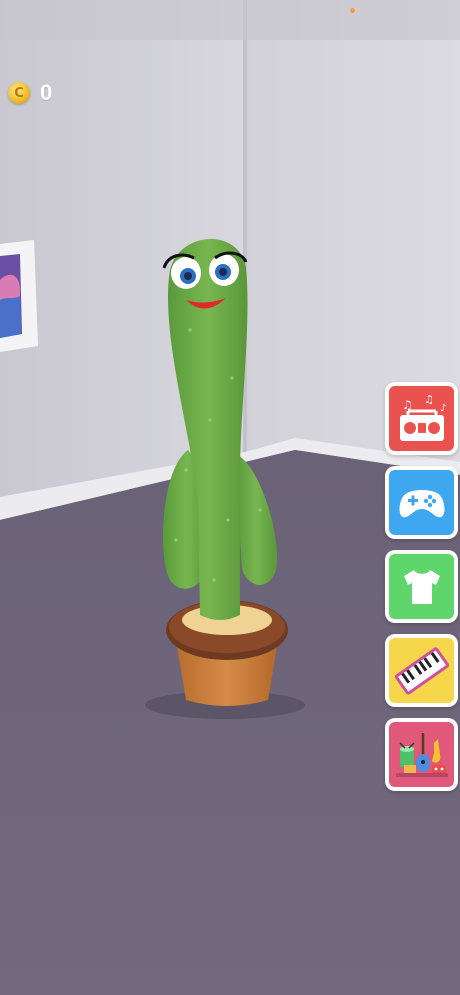 This screenshot has width=460, height=995. I want to click on games-button, so click(421, 502).